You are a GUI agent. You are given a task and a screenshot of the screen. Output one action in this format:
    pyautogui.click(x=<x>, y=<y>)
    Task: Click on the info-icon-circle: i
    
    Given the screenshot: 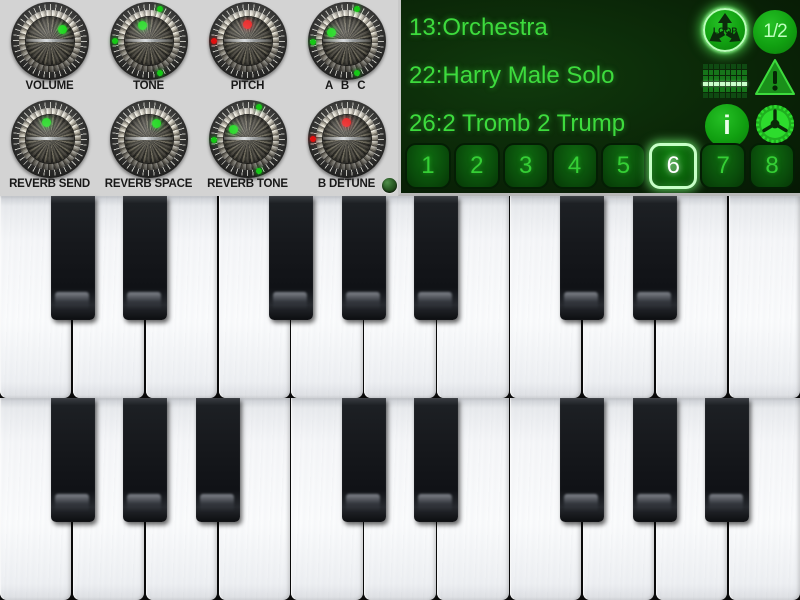 What is the action you would take?
    pyautogui.click(x=727, y=126)
    